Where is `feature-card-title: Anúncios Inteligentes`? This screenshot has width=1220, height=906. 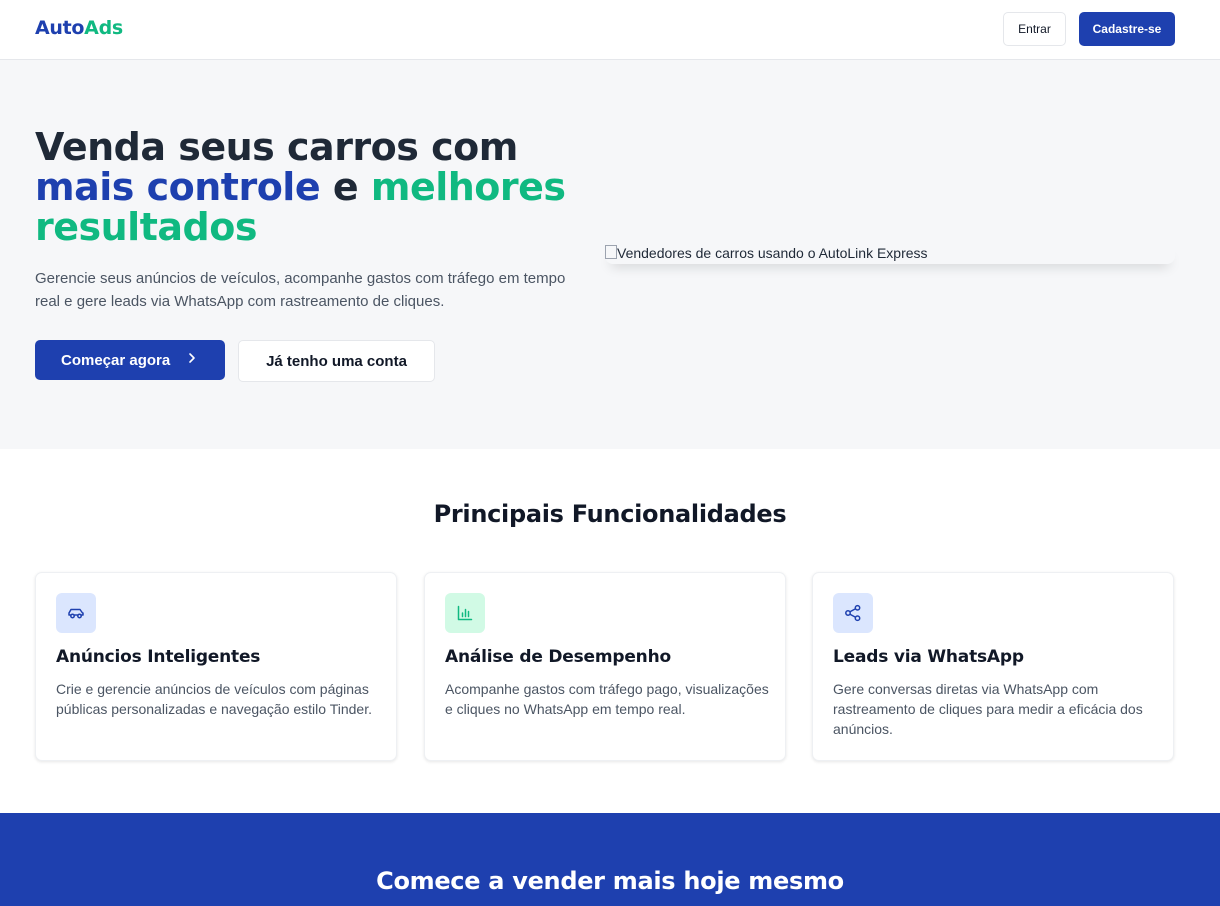 feature-card-title: Anúncios Inteligentes is located at coordinates (158, 657).